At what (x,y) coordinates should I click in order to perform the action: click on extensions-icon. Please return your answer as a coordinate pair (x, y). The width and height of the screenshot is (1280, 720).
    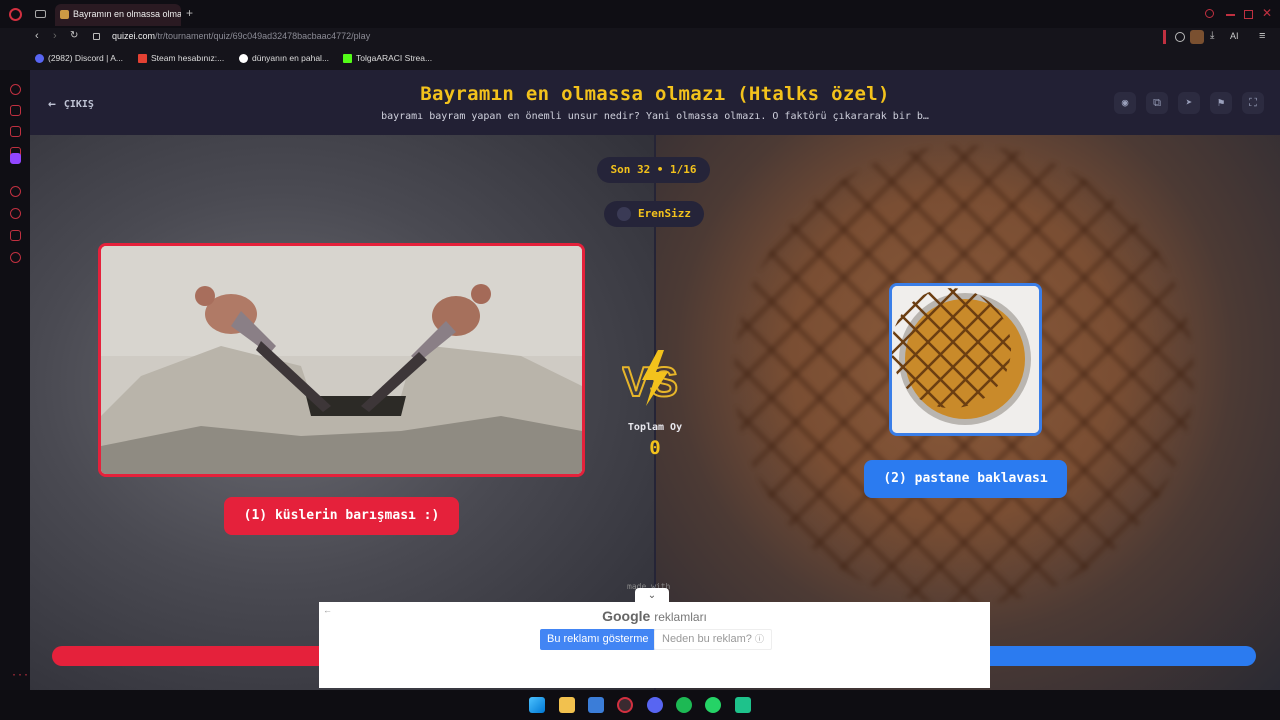
    Looking at the image, I should click on (1180, 37).